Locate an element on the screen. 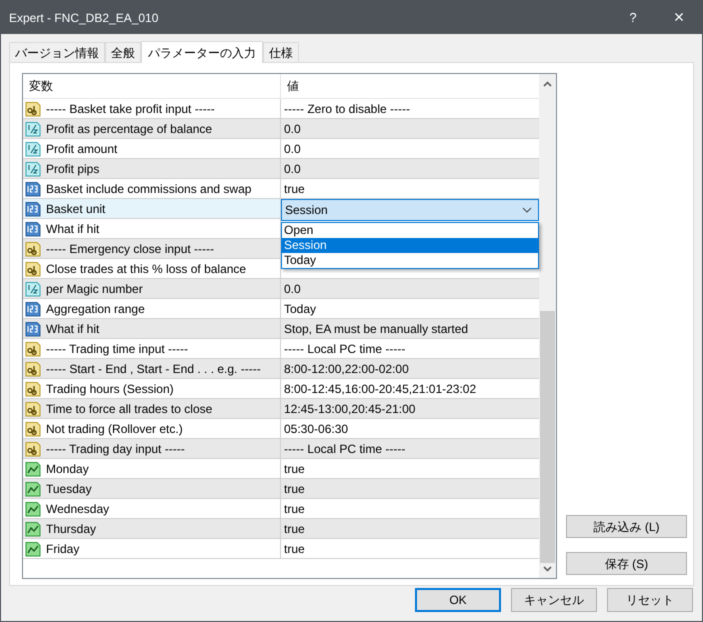 The width and height of the screenshot is (703, 622). parameter-name: Tuesday is located at coordinates (69, 489).